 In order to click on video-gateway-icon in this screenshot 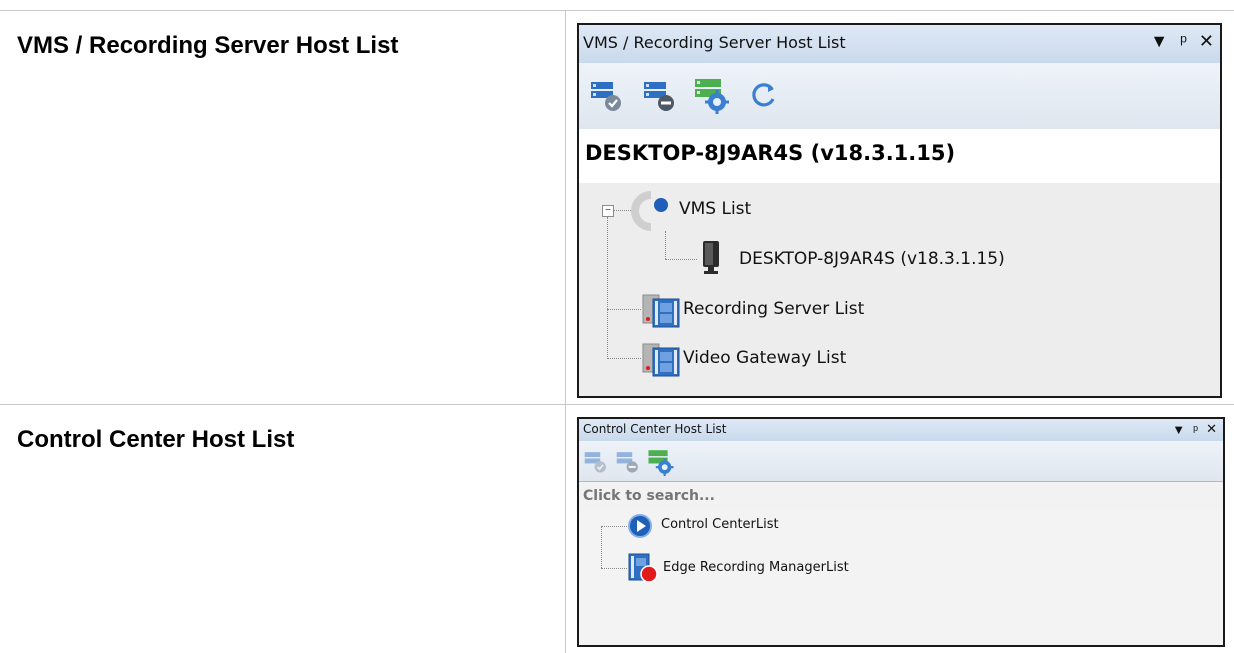, I will do `click(661, 360)`.